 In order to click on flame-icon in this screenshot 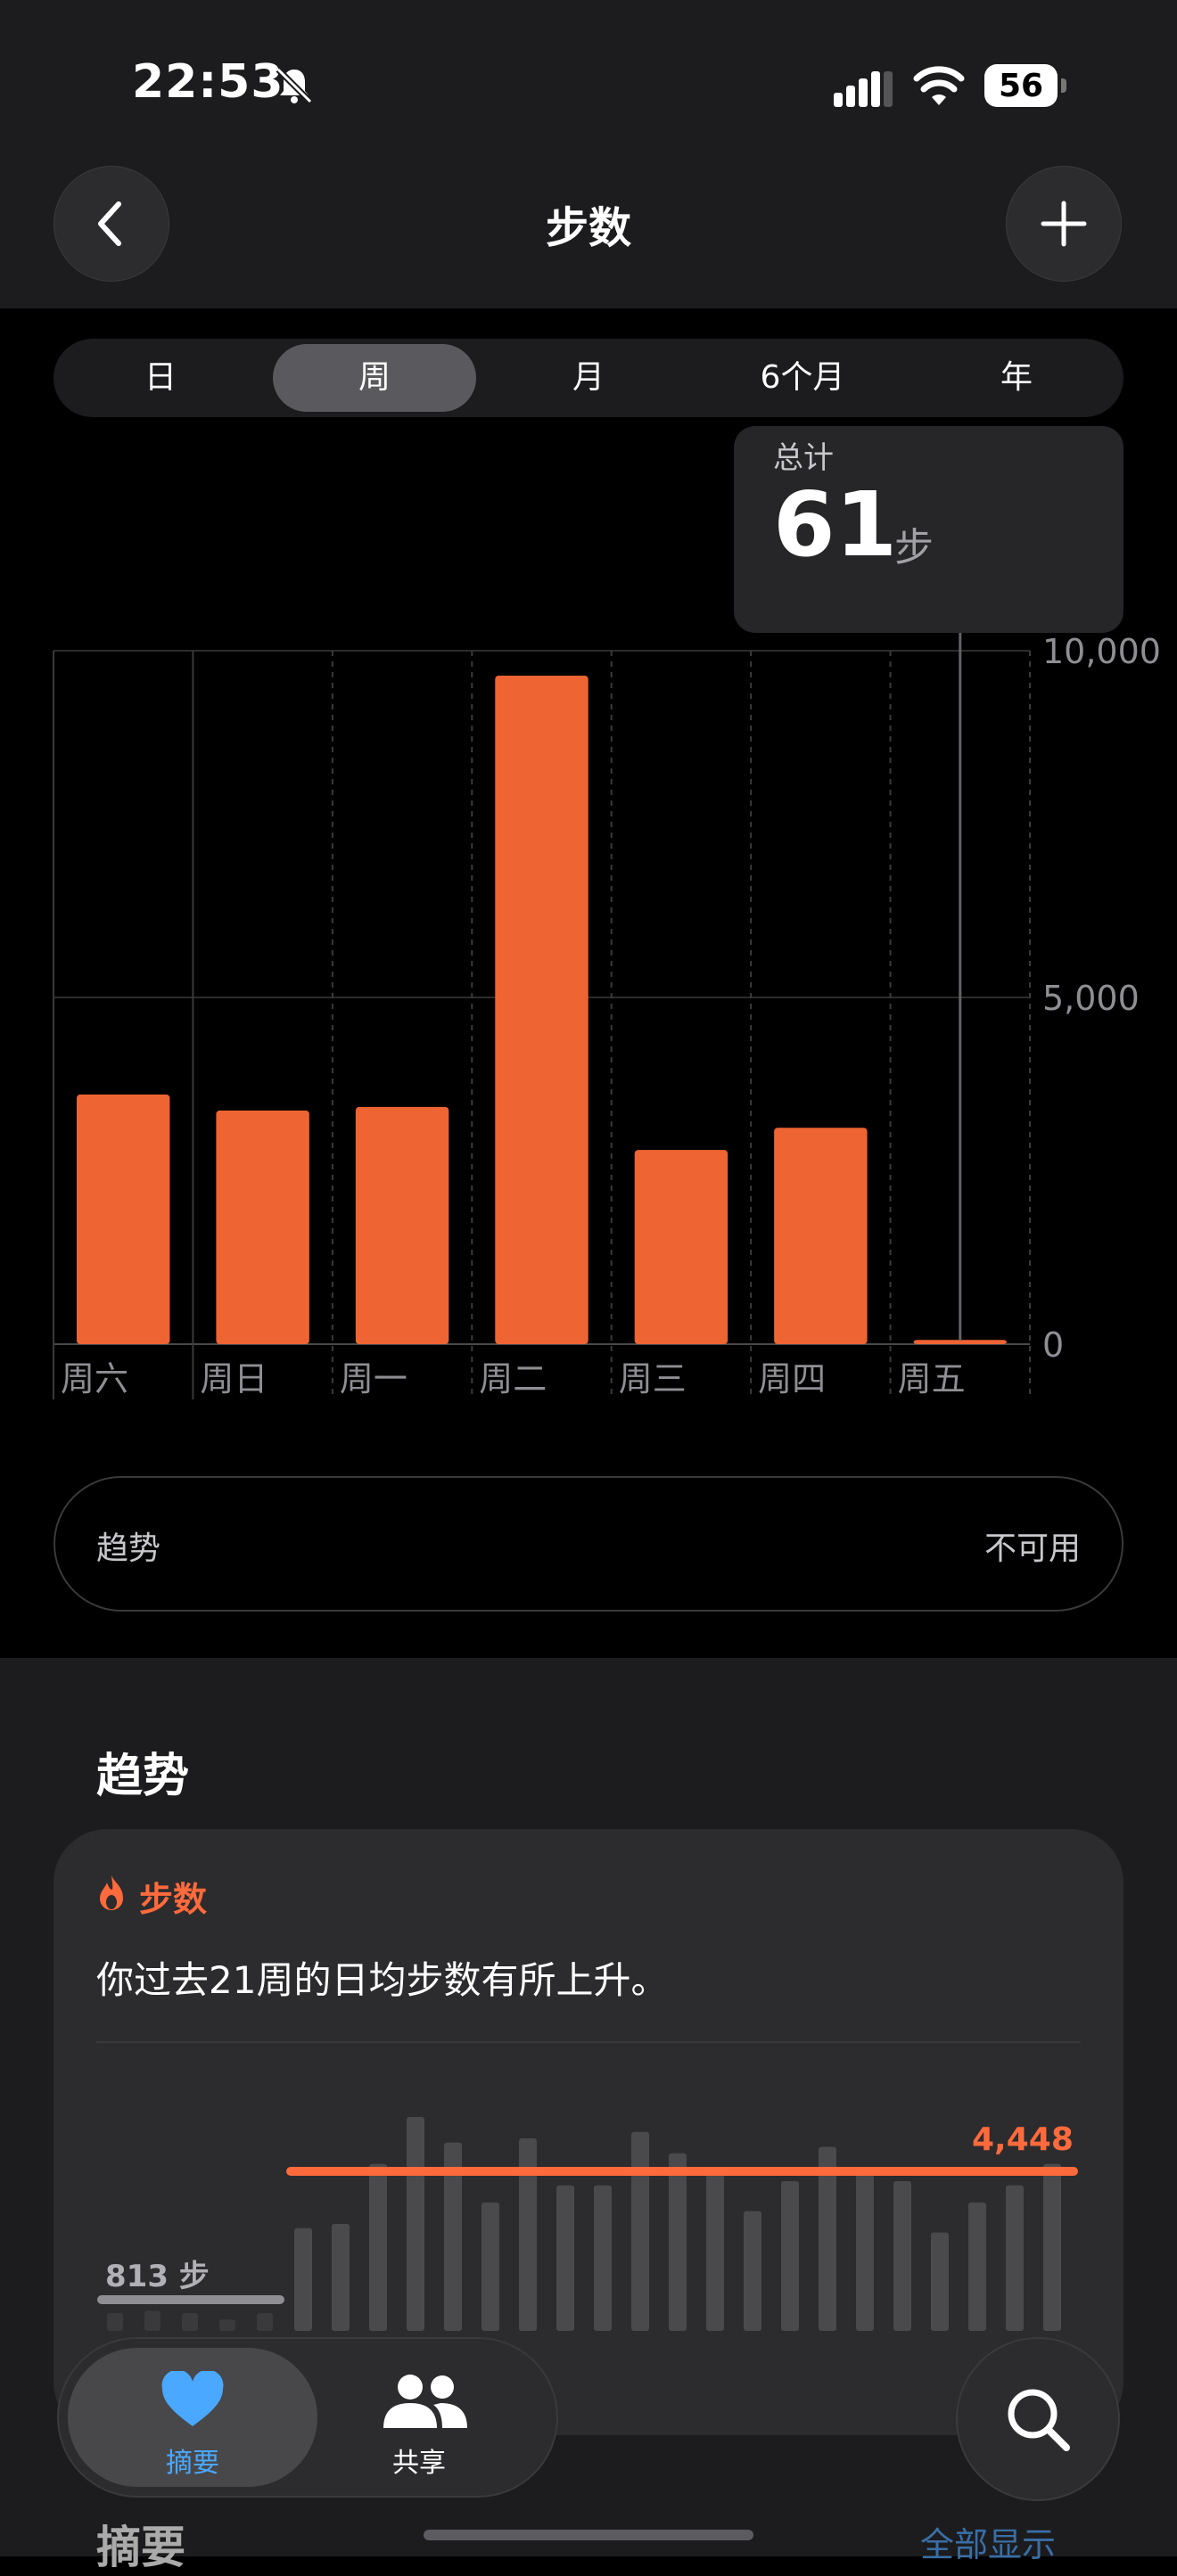, I will do `click(111, 1894)`.